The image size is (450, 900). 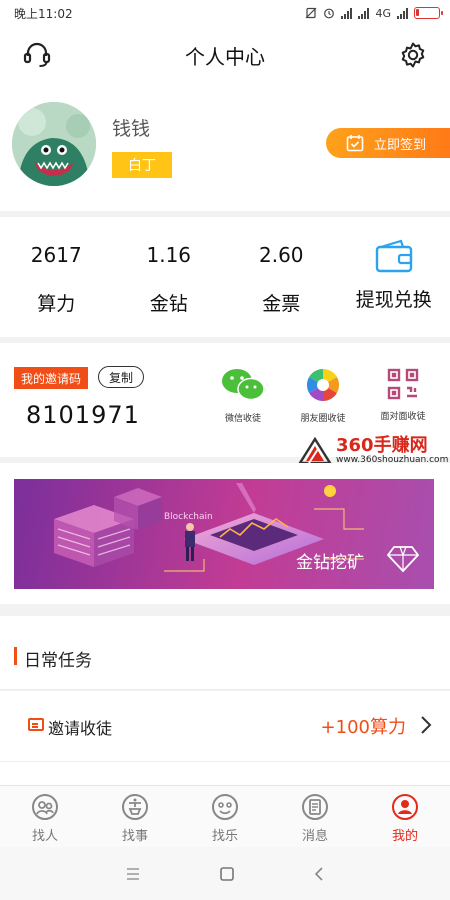 What do you see at coordinates (281, 304) in the screenshot?
I see `stat-label: 金票` at bounding box center [281, 304].